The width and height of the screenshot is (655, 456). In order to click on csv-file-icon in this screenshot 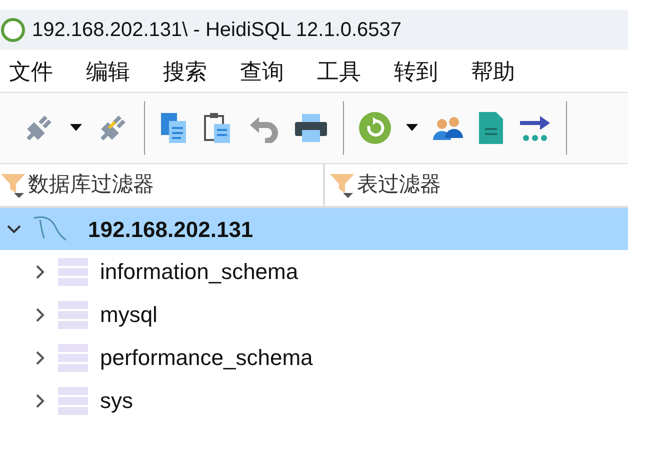, I will do `click(491, 128)`.